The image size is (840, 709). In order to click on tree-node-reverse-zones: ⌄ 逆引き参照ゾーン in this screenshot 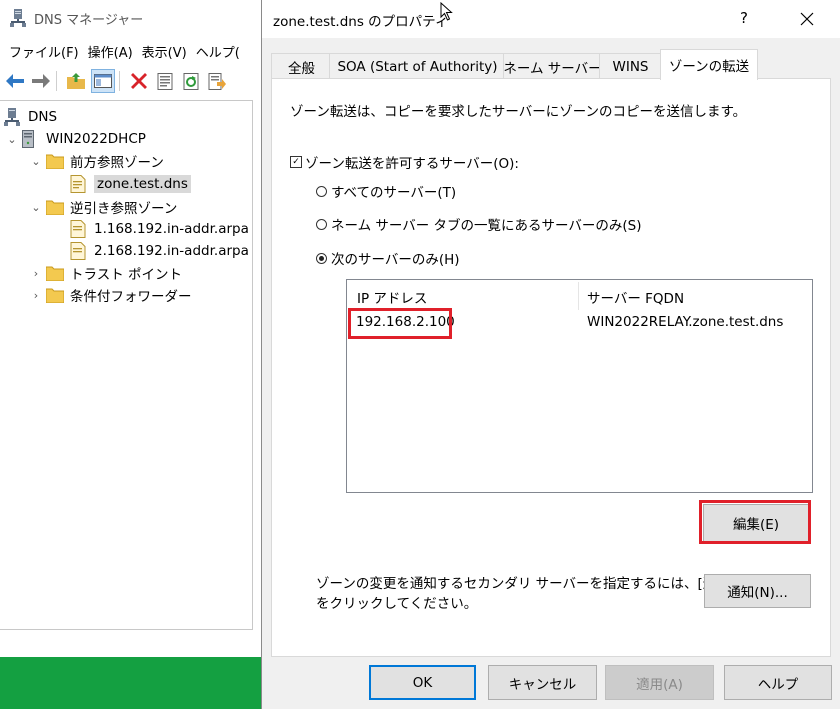, I will do `click(103, 207)`.